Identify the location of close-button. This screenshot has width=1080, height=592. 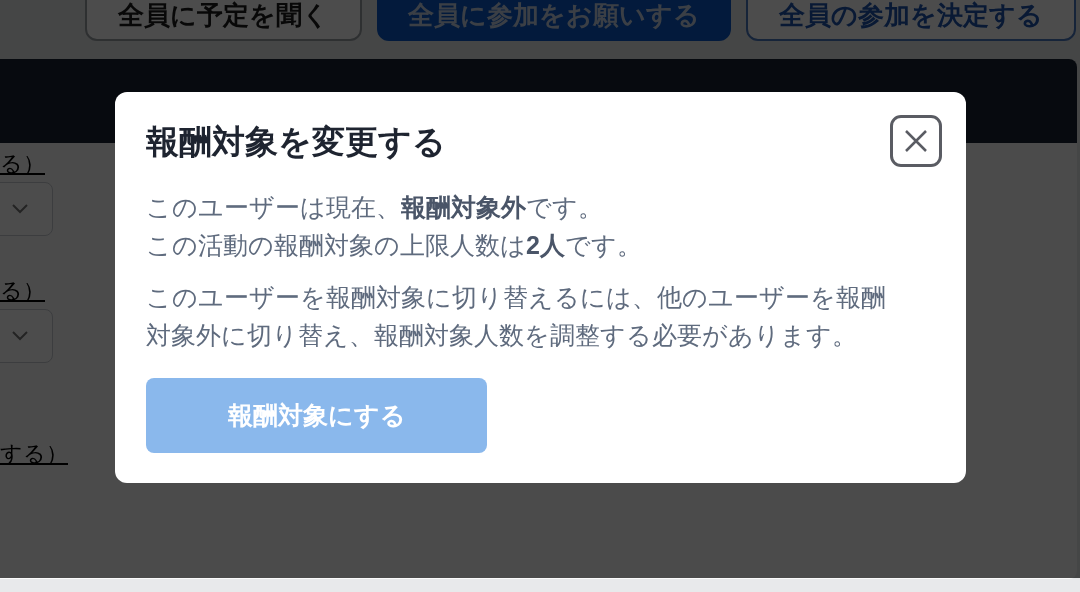
(916, 141).